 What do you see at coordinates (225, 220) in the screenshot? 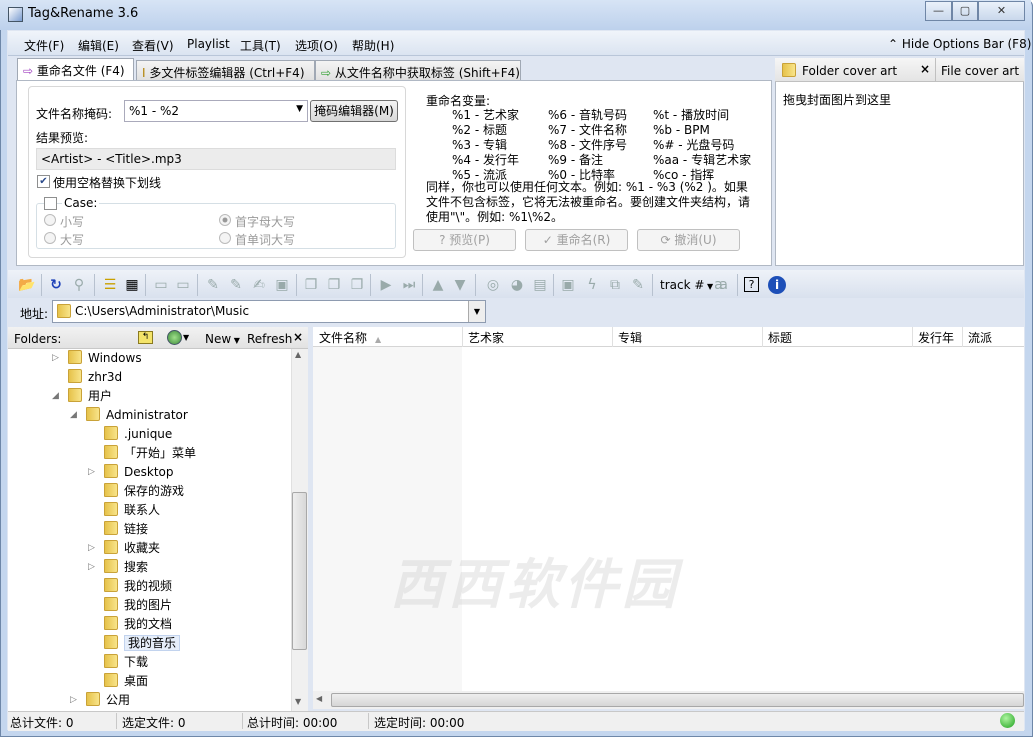
I see `radio-capitalize-first` at bounding box center [225, 220].